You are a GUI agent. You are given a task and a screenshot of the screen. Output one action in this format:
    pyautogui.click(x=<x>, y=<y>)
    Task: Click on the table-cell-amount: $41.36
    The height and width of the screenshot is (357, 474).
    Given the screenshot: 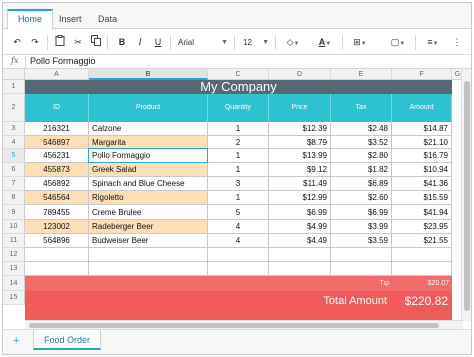 What is the action you would take?
    pyautogui.click(x=422, y=184)
    